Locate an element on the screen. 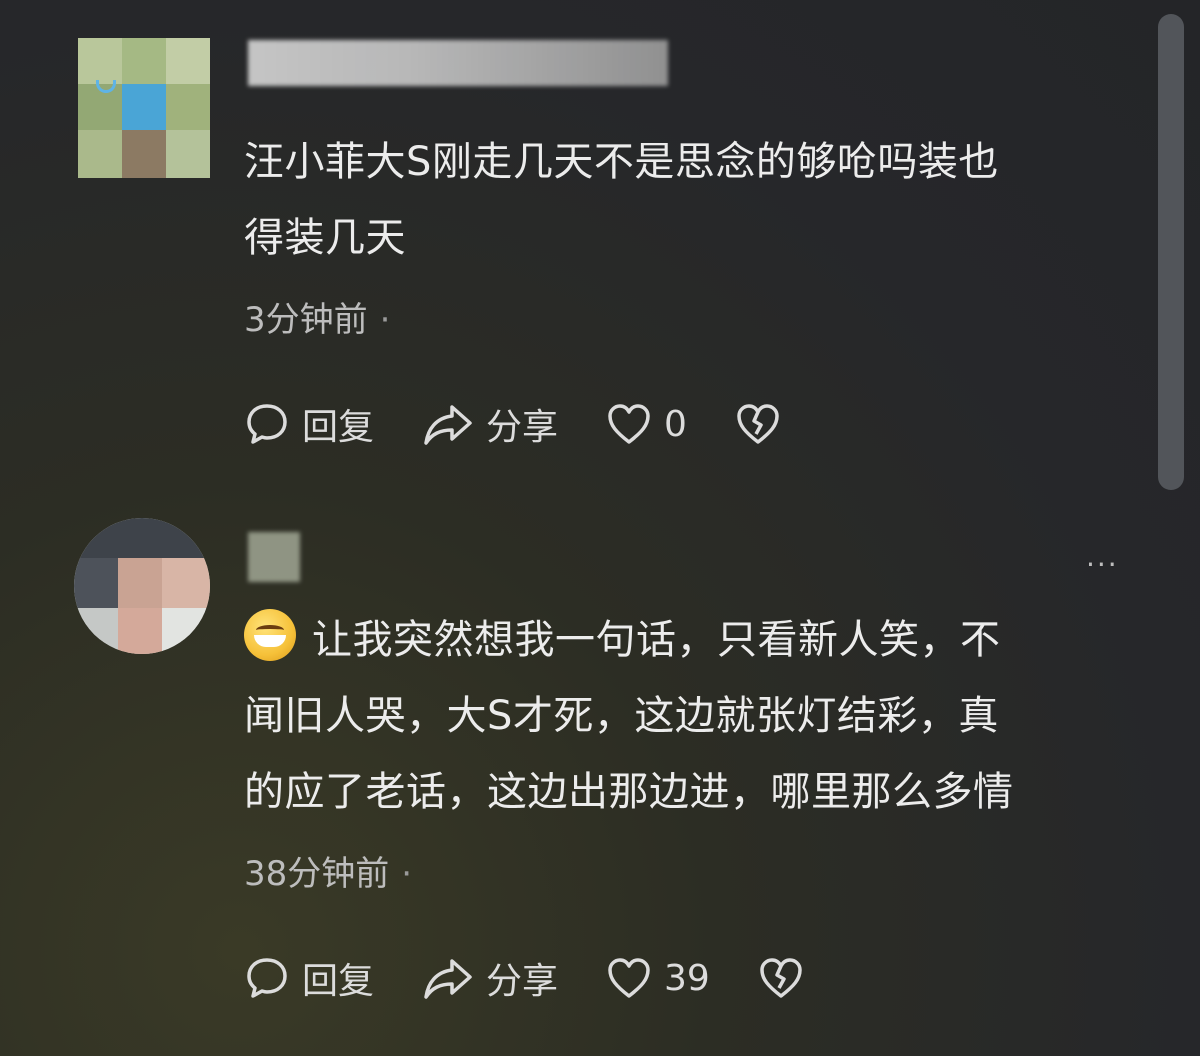  grinning-face-icon is located at coordinates (270, 635).